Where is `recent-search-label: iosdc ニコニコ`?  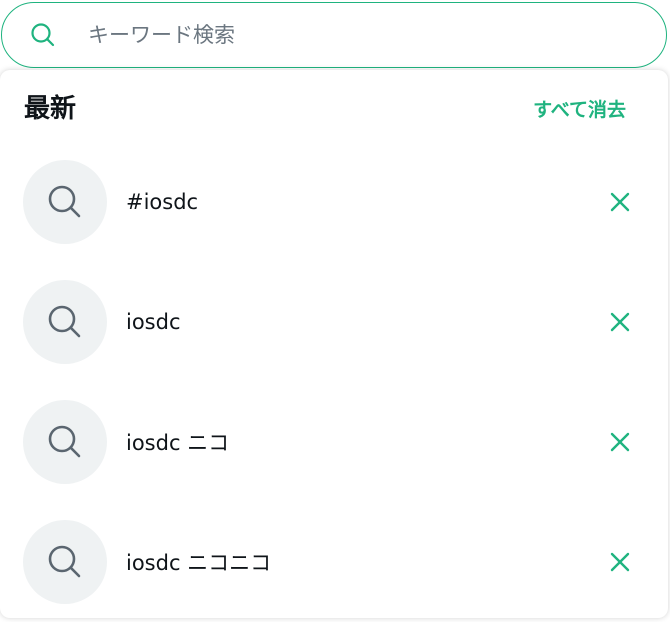 recent-search-label: iosdc ニコニコ is located at coordinates (199, 563).